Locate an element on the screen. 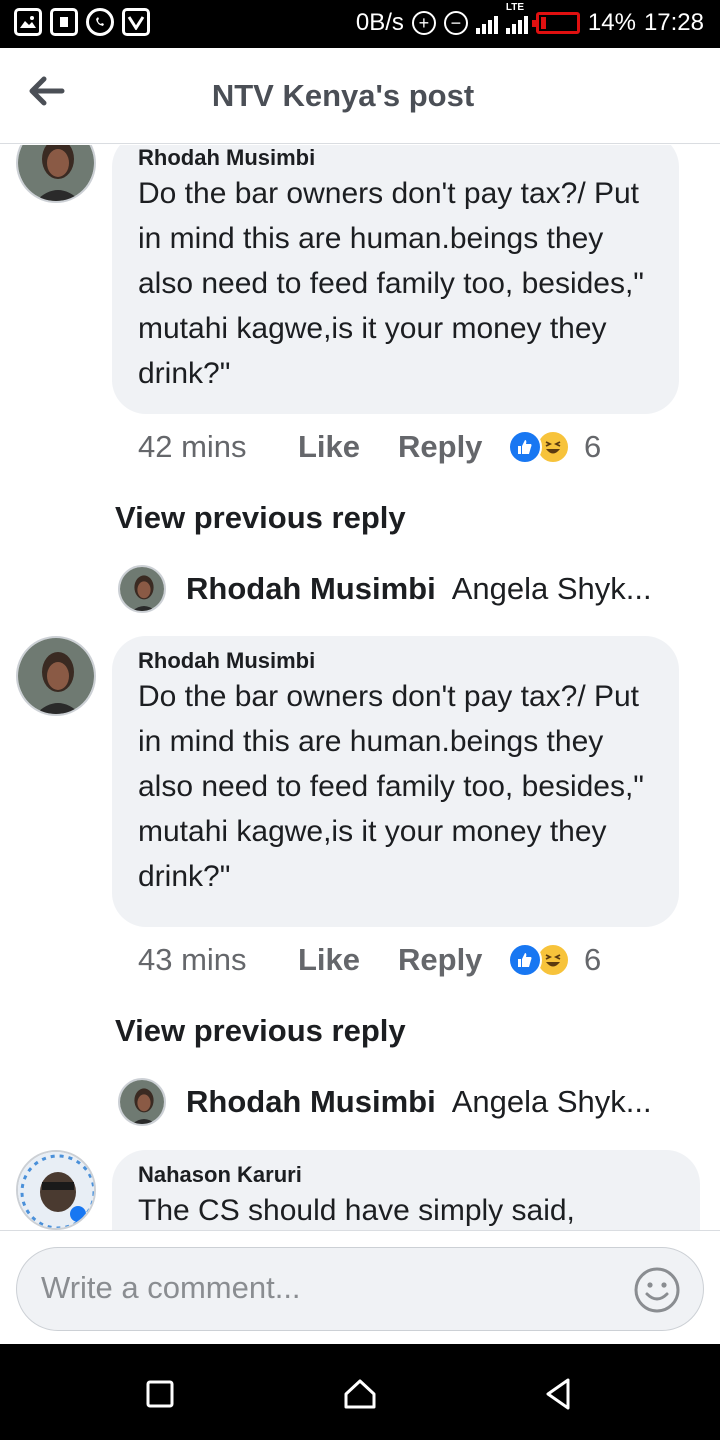  do-not-disturb-icon: − is located at coordinates (455, 23).